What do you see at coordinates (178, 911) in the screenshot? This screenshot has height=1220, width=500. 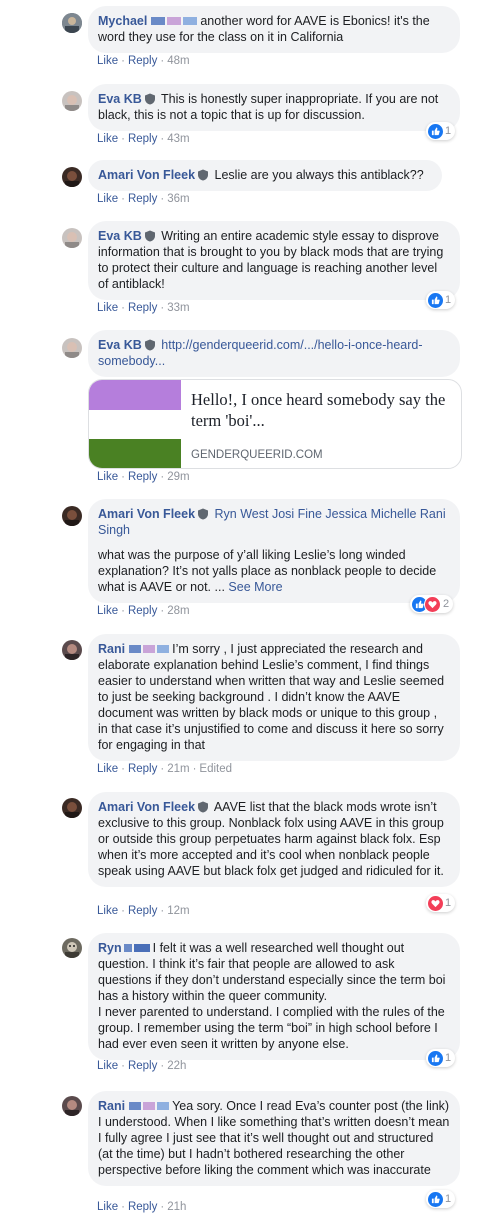 I see `timestamp: 12m` at bounding box center [178, 911].